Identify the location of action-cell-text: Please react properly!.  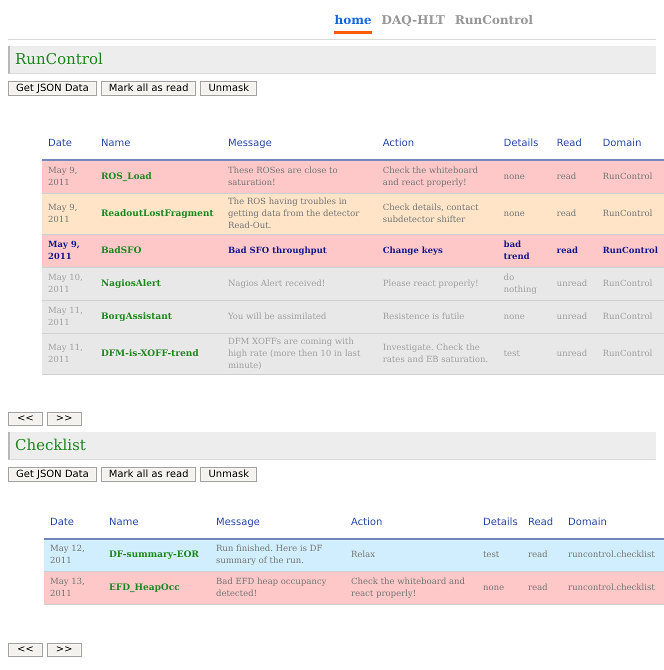
(431, 284).